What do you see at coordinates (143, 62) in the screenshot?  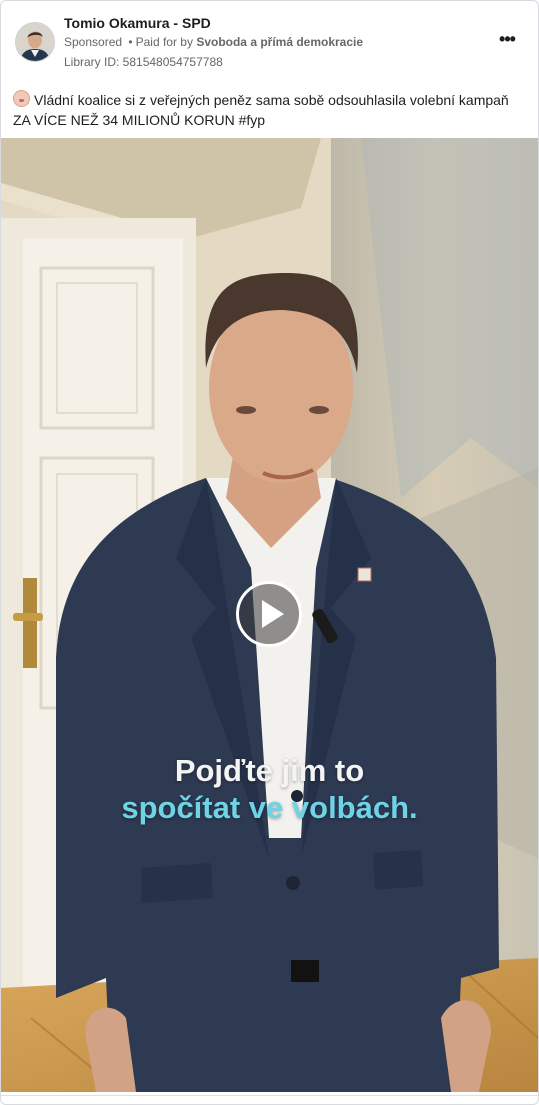 I see `library-id: Library ID: 581548054757788` at bounding box center [143, 62].